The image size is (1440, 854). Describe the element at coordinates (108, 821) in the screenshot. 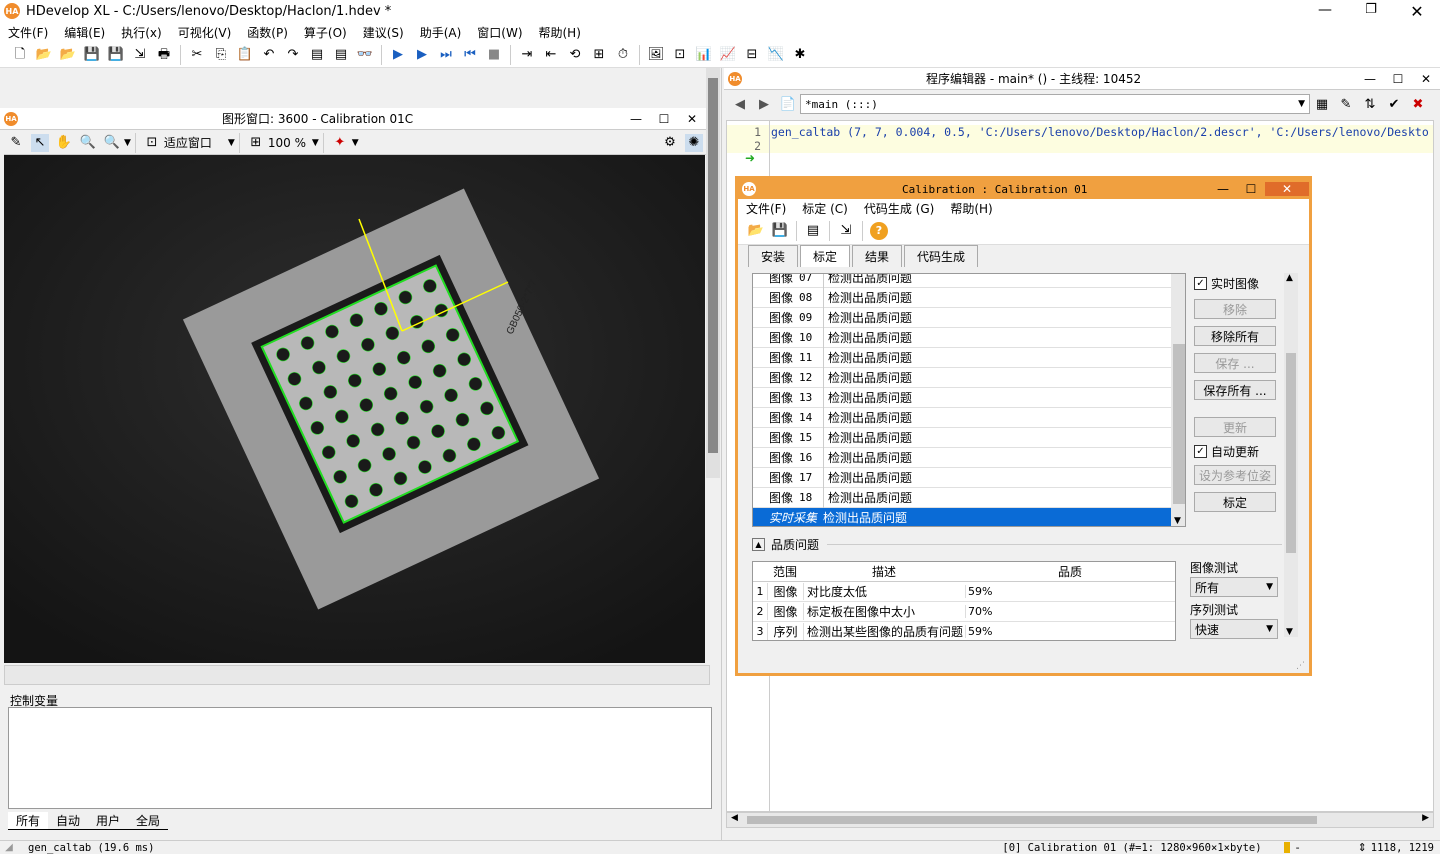

I see `tab-user: 用户` at that location.